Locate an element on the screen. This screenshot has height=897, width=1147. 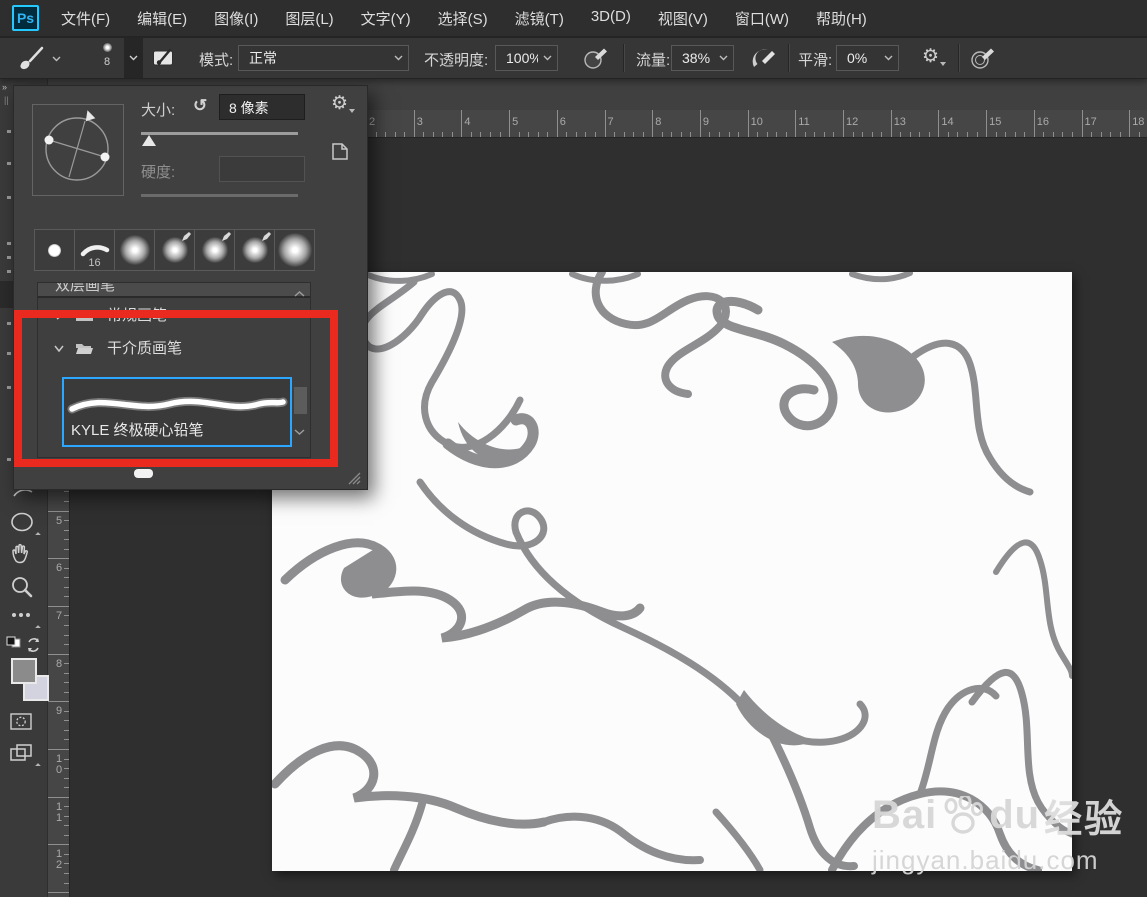
screen-mode-button is located at coordinates (23, 755).